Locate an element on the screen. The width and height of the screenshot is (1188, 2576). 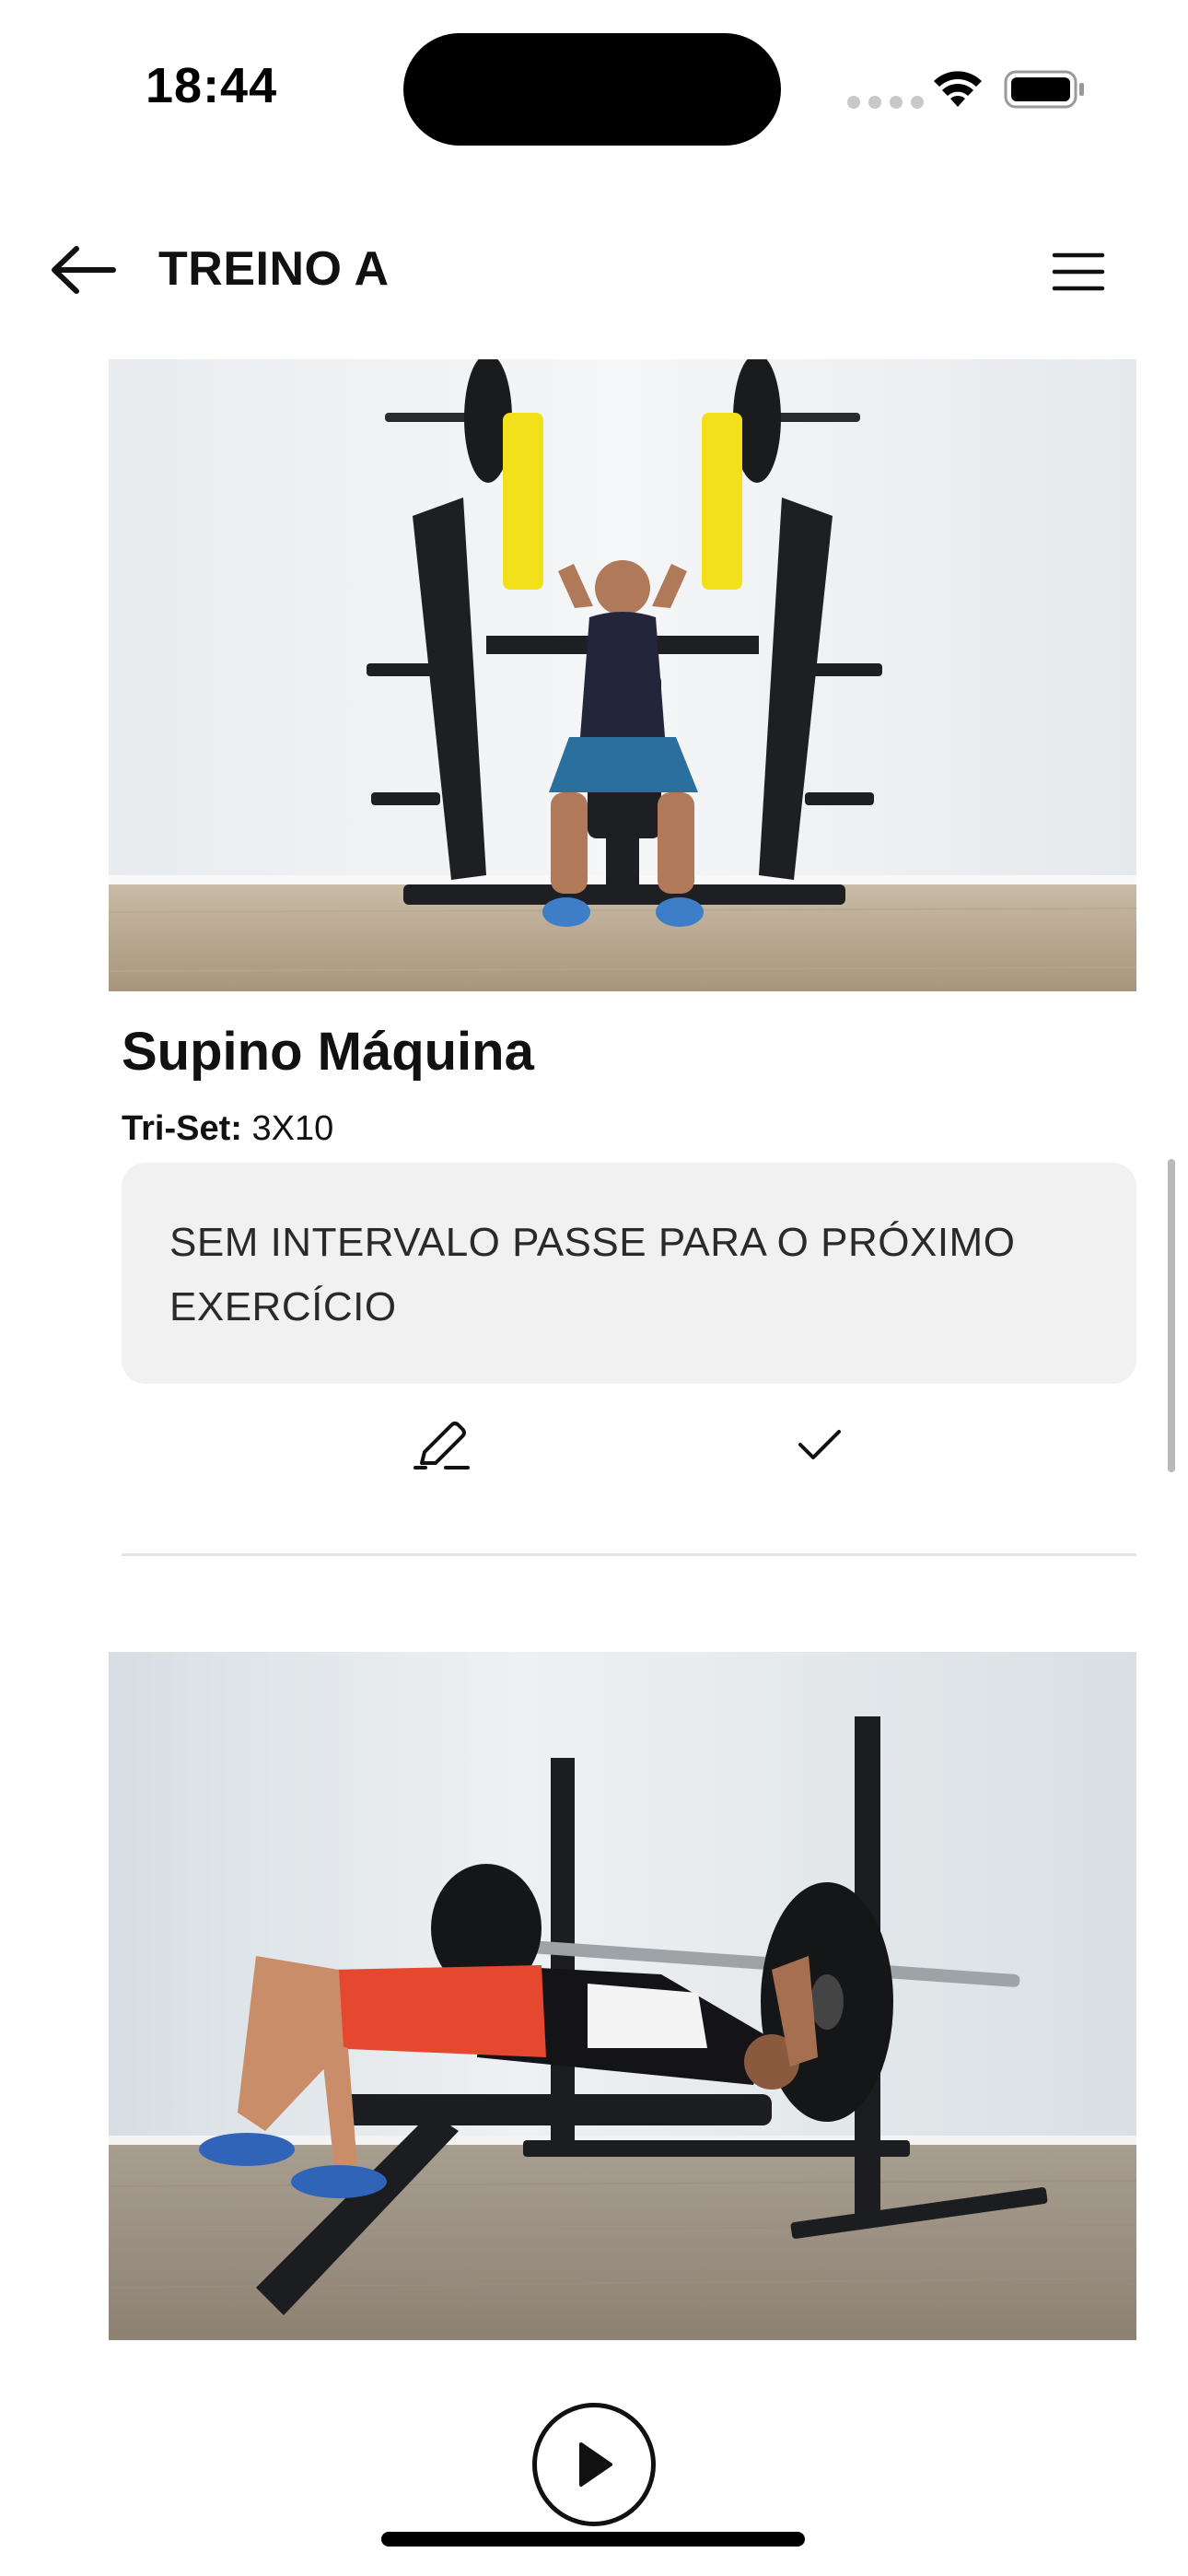
hamburger-menu-icon is located at coordinates (1078, 271).